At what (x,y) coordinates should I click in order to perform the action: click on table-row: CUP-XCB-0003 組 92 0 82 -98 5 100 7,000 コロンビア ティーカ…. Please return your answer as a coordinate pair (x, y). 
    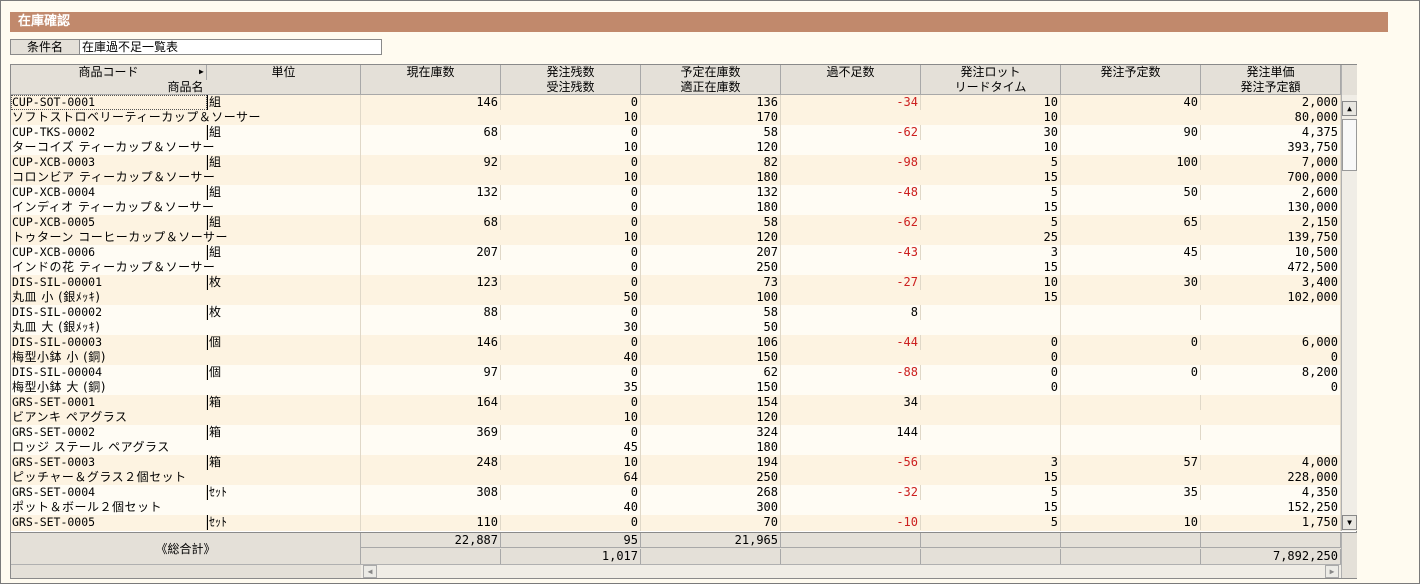
    Looking at the image, I should click on (676, 170).